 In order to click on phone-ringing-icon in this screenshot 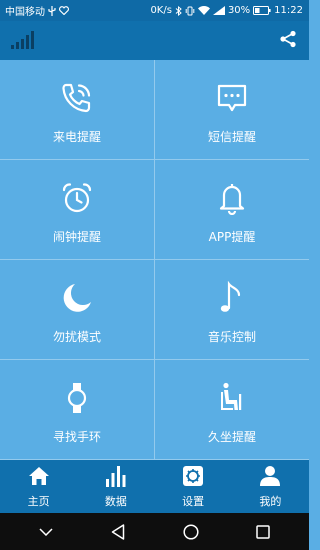, I will do `click(77, 98)`.